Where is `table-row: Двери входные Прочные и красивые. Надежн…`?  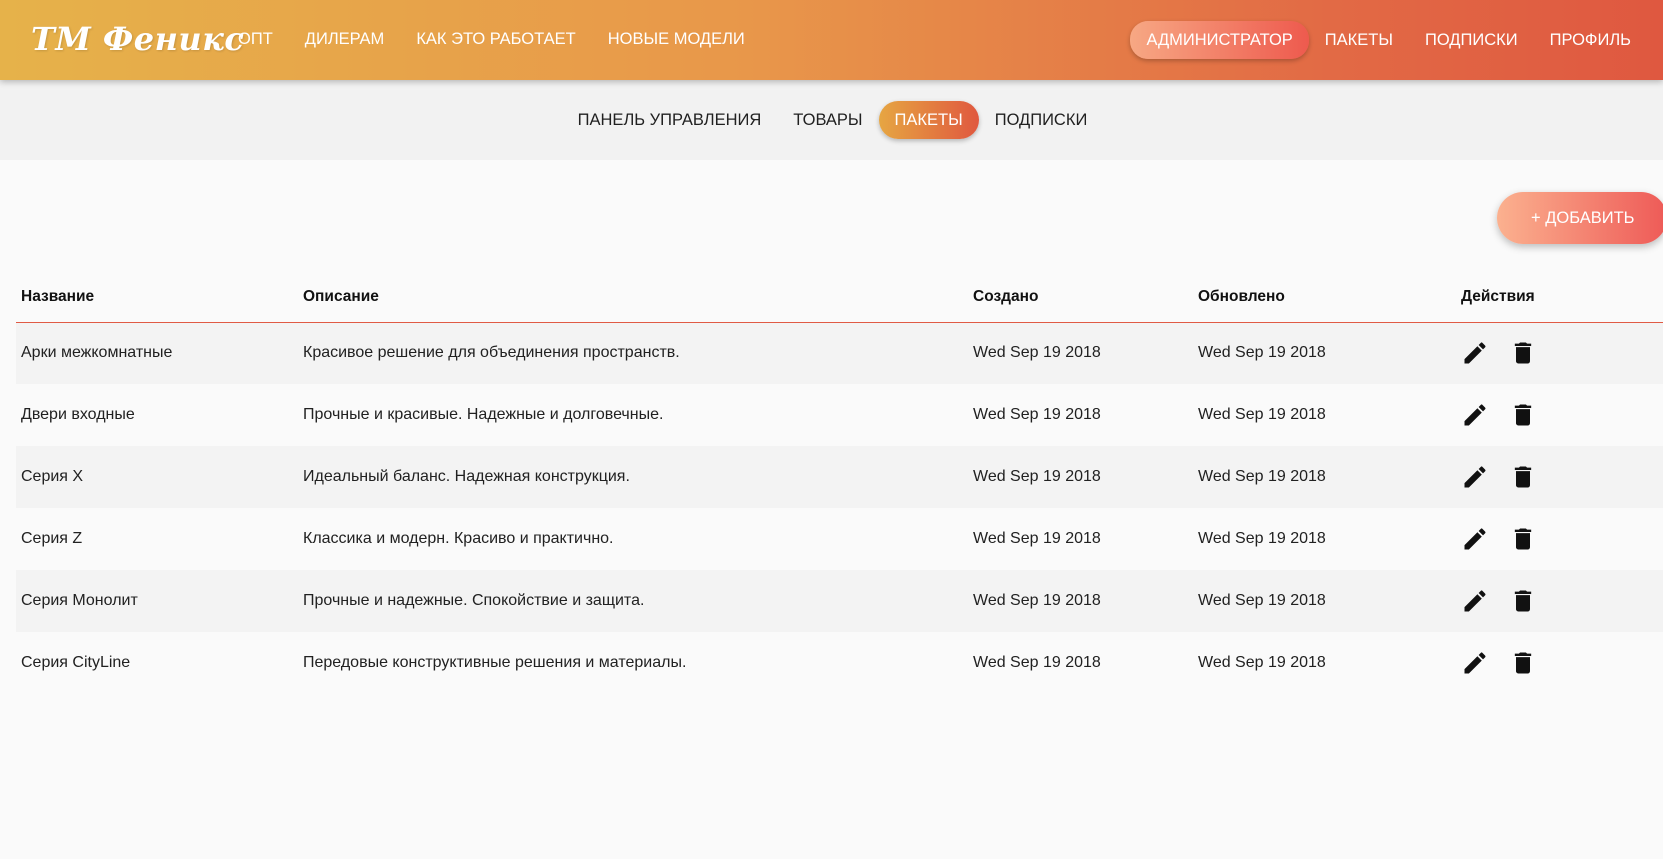
table-row: Двери входные Прочные и красивые. Надежн… is located at coordinates (839, 415).